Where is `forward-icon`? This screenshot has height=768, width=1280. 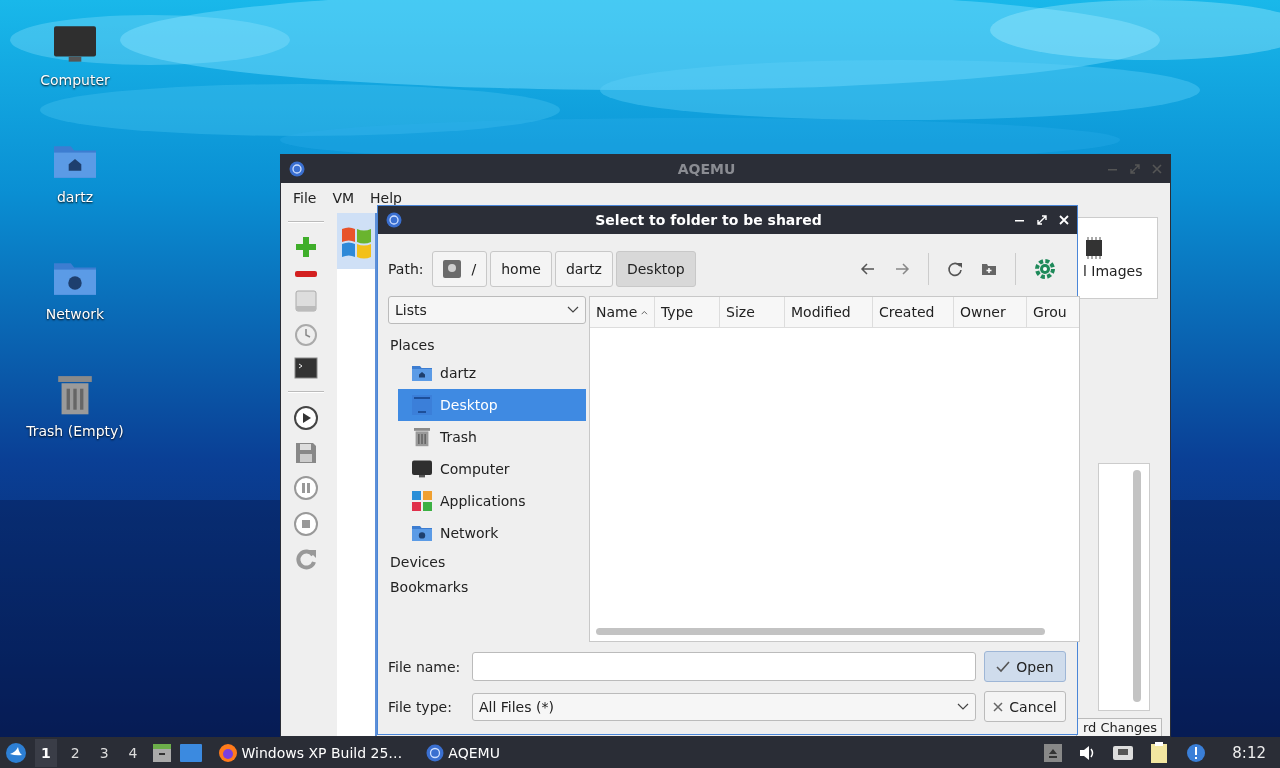
forward-icon is located at coordinates (902, 268).